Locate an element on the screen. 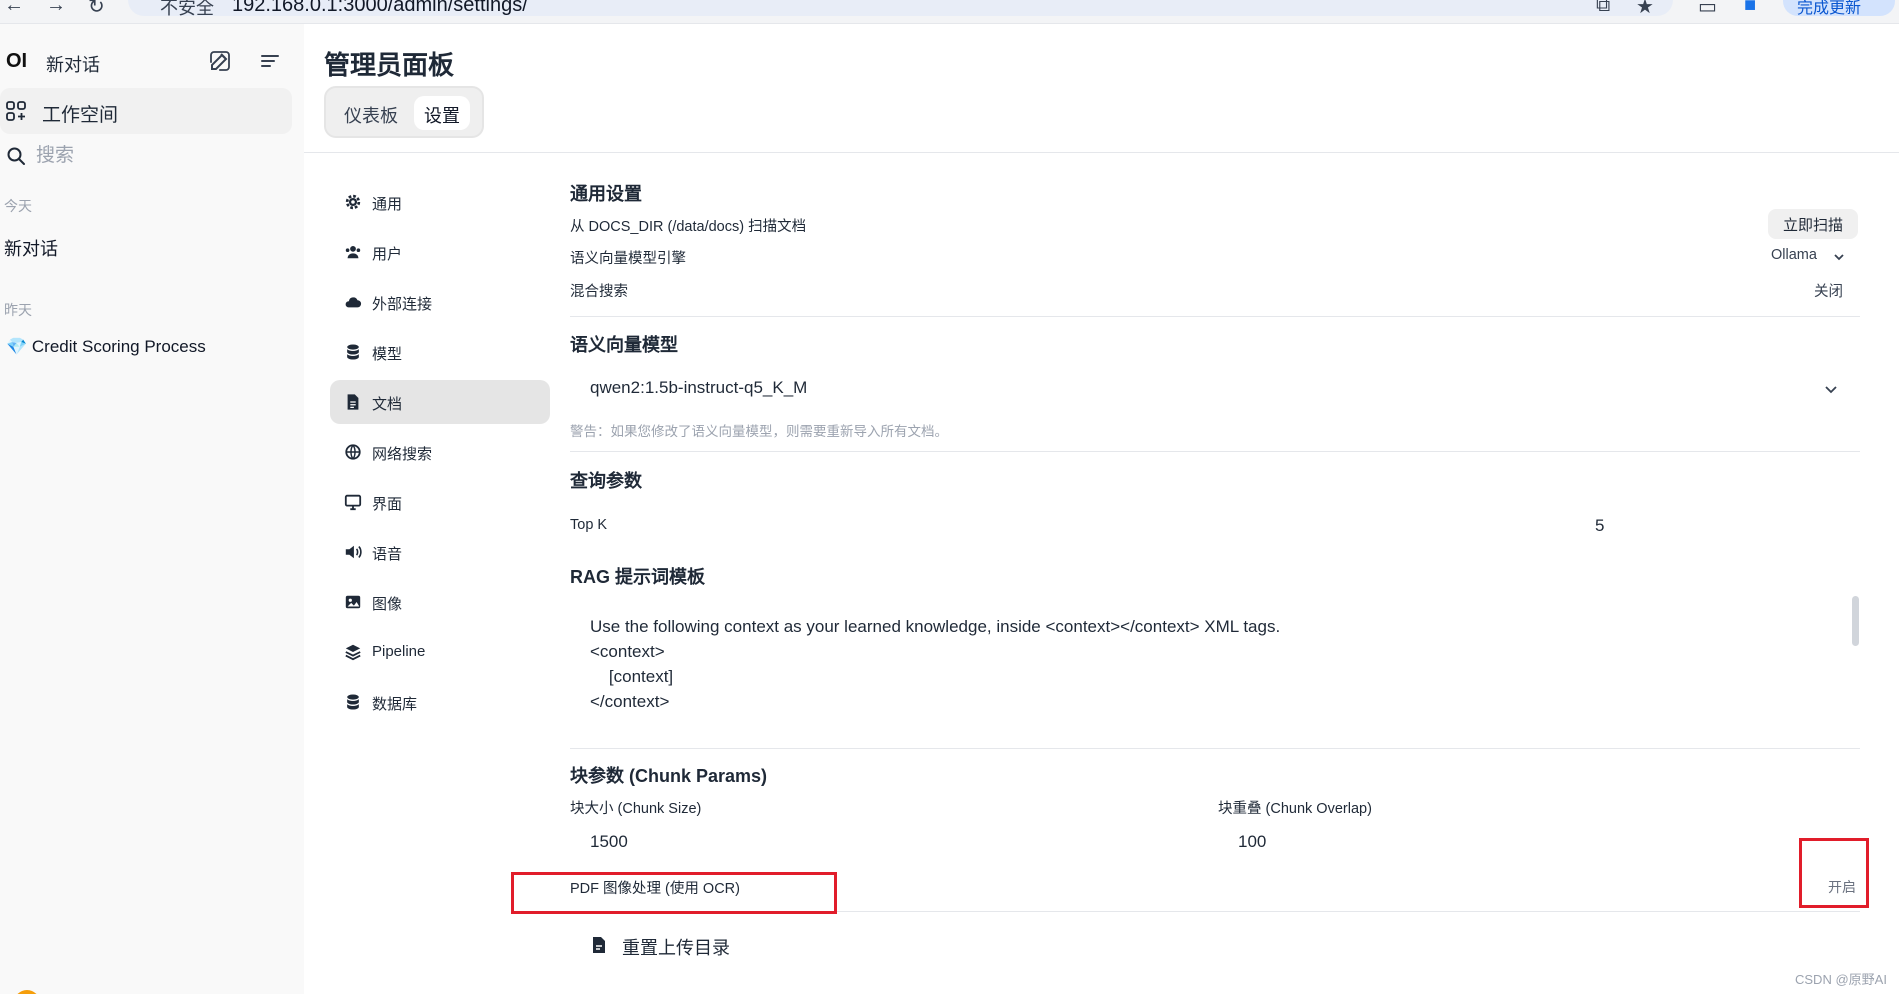 Image resolution: width=1899 pixels, height=994 pixels. settings-nav-web-search: 网络搜索 is located at coordinates (440, 452).